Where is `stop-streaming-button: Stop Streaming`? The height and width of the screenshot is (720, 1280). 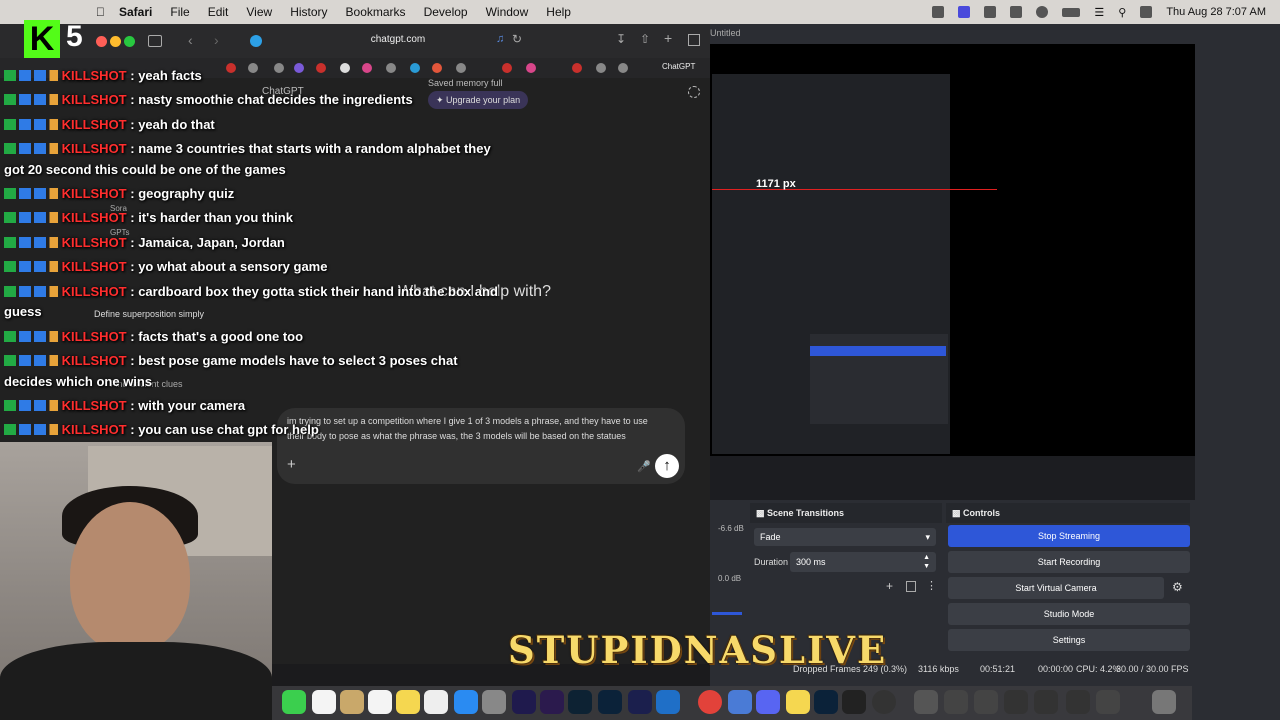
stop-streaming-button: Stop Streaming is located at coordinates (1069, 536).